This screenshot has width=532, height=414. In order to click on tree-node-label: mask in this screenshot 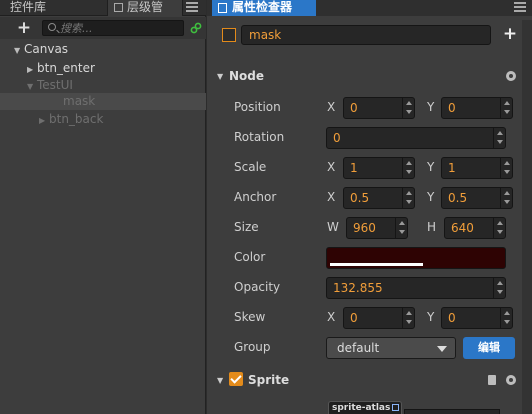, I will do `click(79, 101)`.